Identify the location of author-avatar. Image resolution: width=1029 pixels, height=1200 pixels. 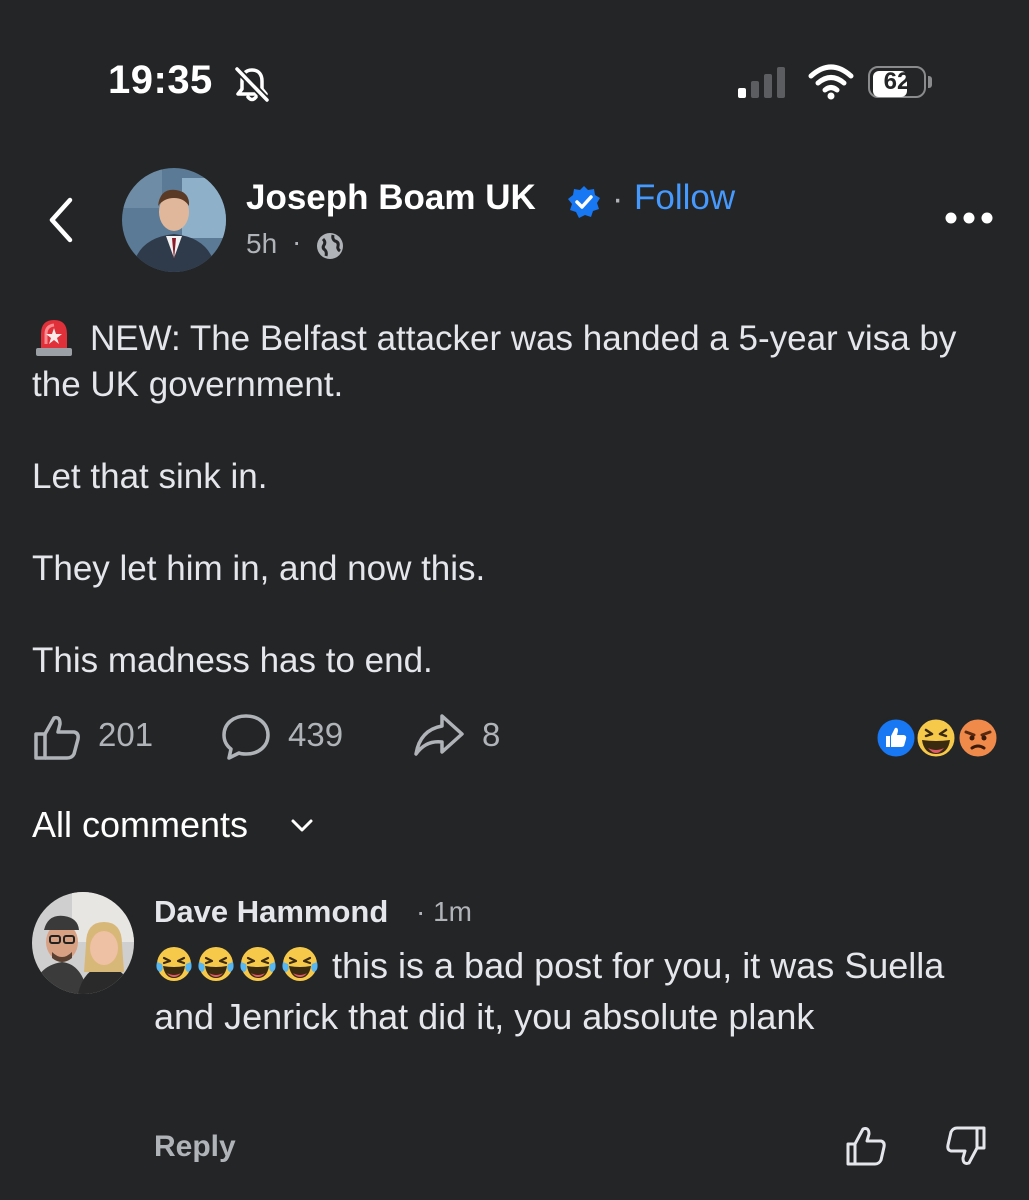
(174, 220).